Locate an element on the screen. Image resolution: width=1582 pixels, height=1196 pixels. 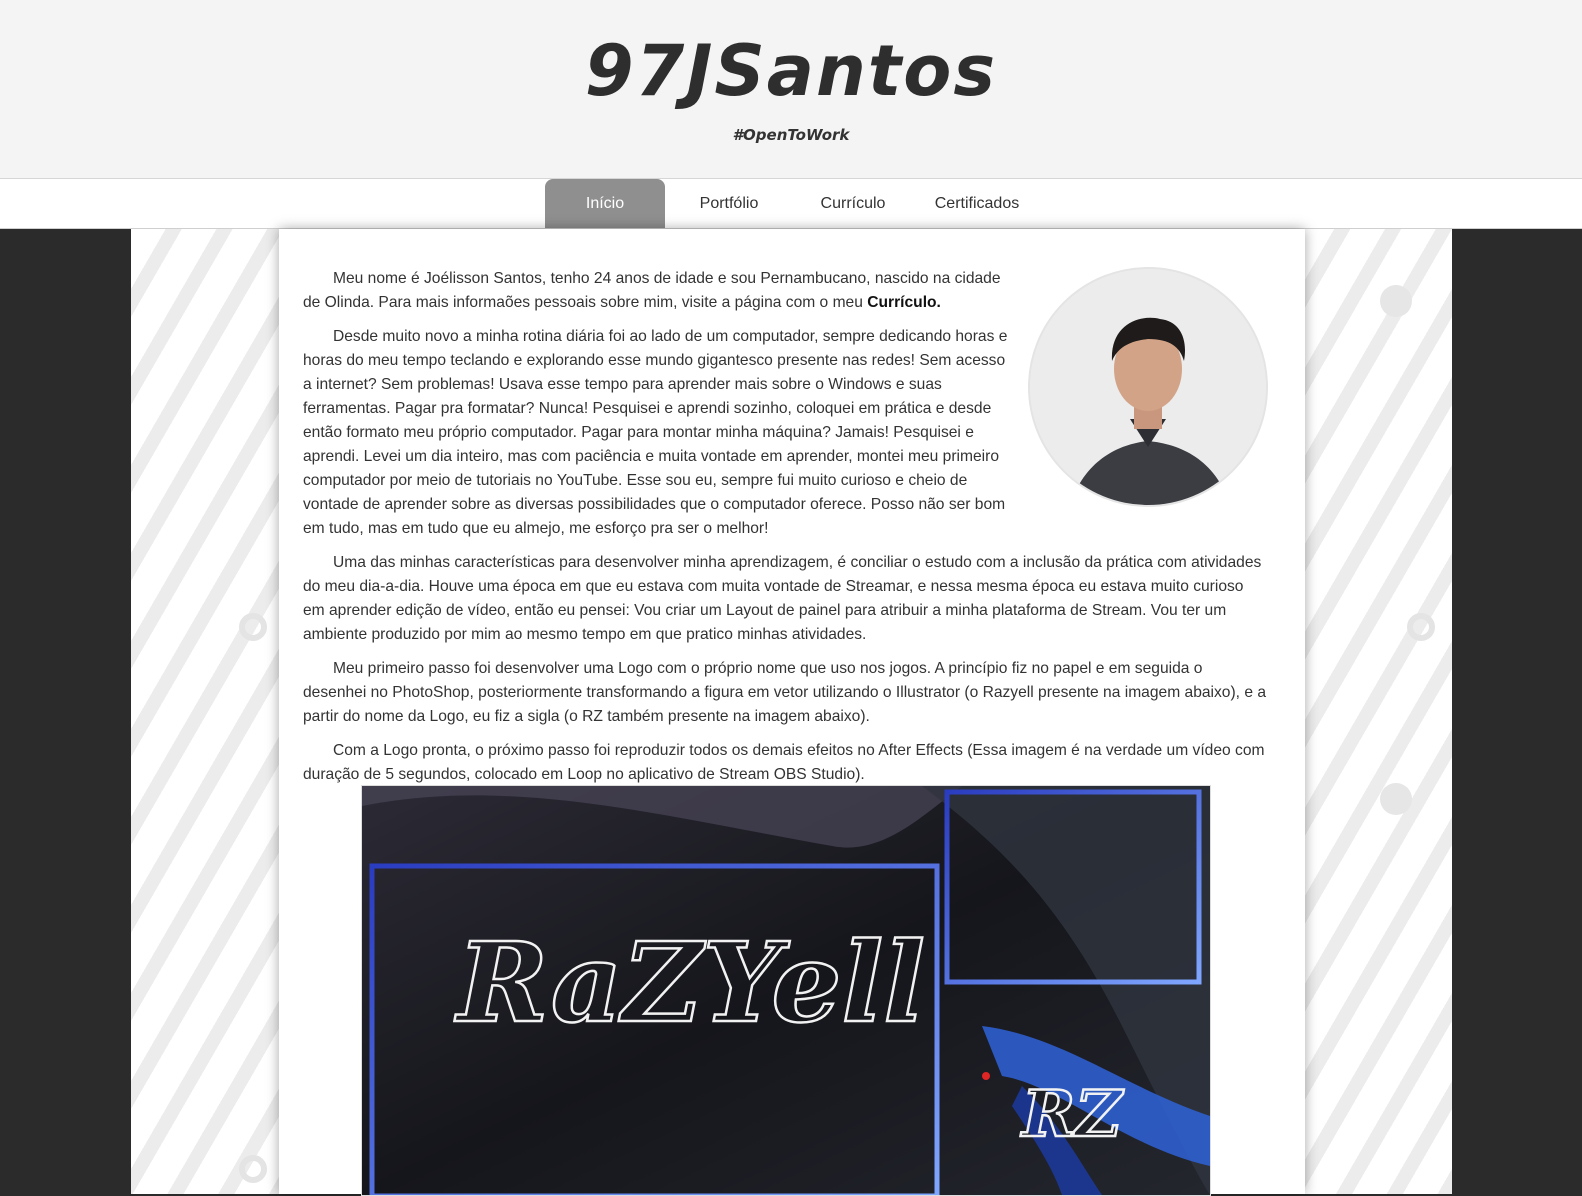
nav-item-curriculo: Currículo is located at coordinates (853, 203).